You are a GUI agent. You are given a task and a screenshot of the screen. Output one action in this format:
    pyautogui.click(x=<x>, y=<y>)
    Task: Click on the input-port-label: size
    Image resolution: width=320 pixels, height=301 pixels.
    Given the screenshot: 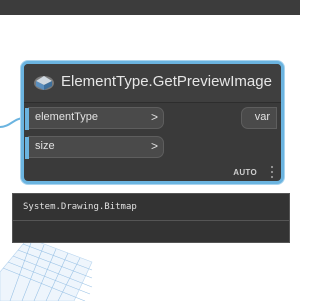 What is the action you would take?
    pyautogui.click(x=45, y=146)
    